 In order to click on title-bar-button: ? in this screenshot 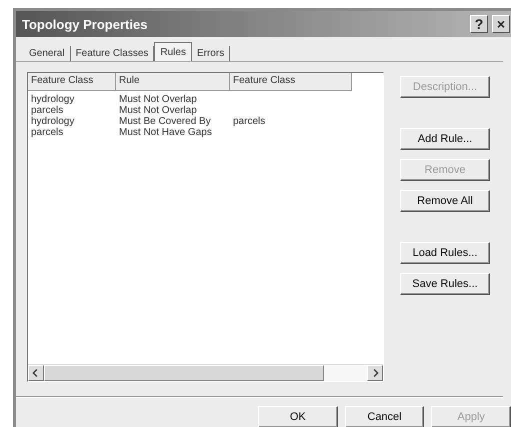, I will do `click(479, 24)`.